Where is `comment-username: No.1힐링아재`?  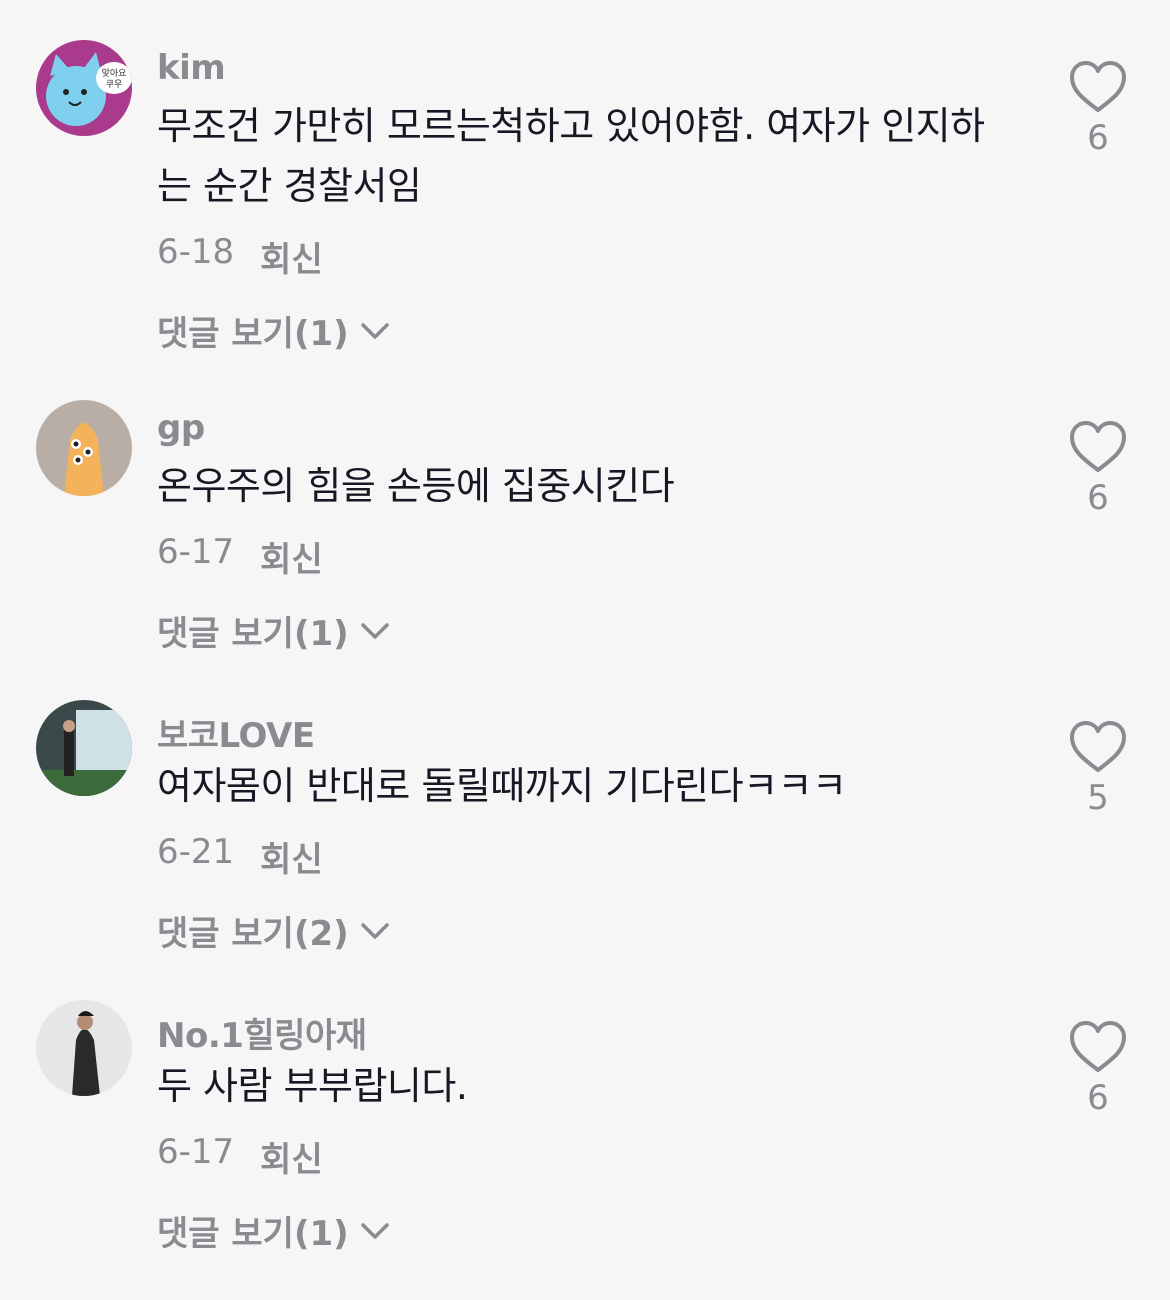 comment-username: No.1힐링아재 is located at coordinates (262, 1032).